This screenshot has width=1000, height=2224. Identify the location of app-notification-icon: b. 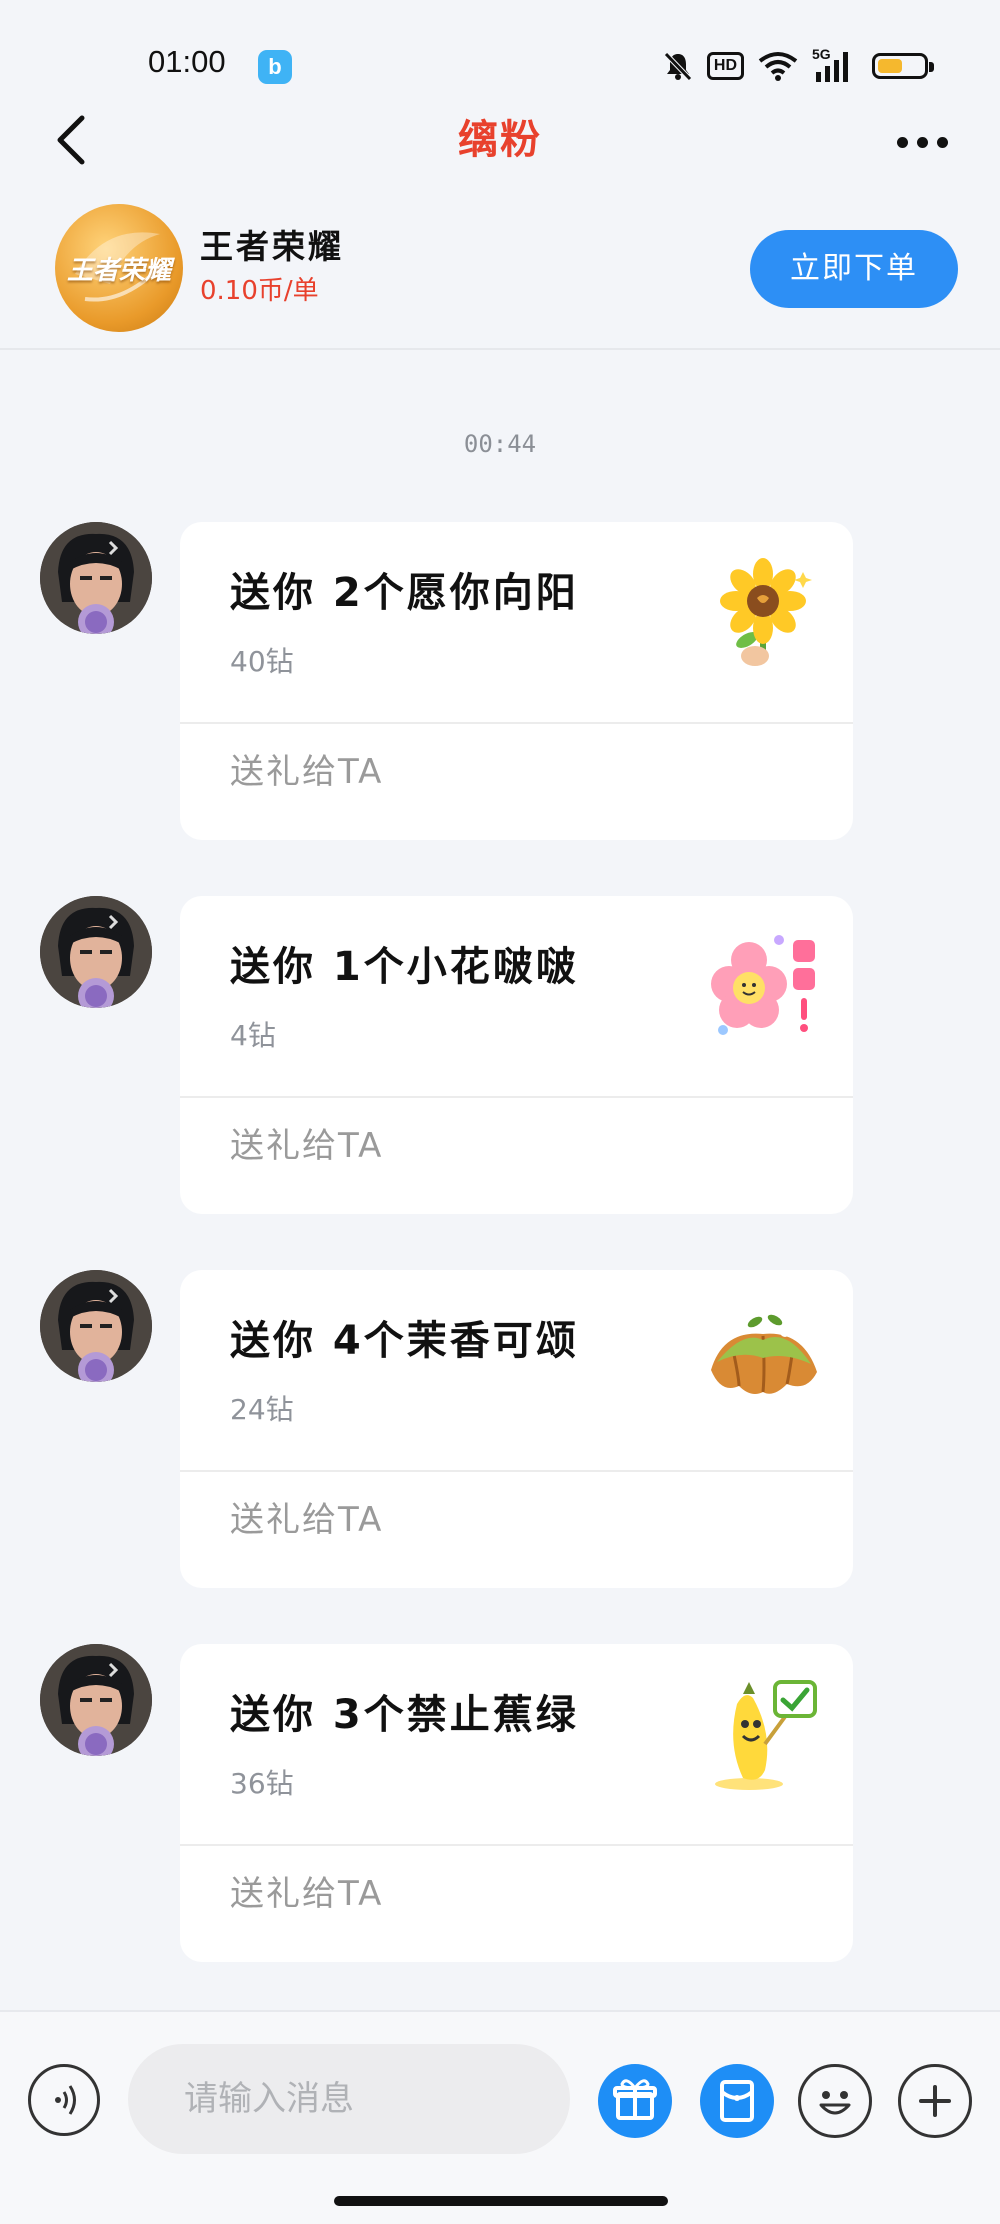
(275, 67).